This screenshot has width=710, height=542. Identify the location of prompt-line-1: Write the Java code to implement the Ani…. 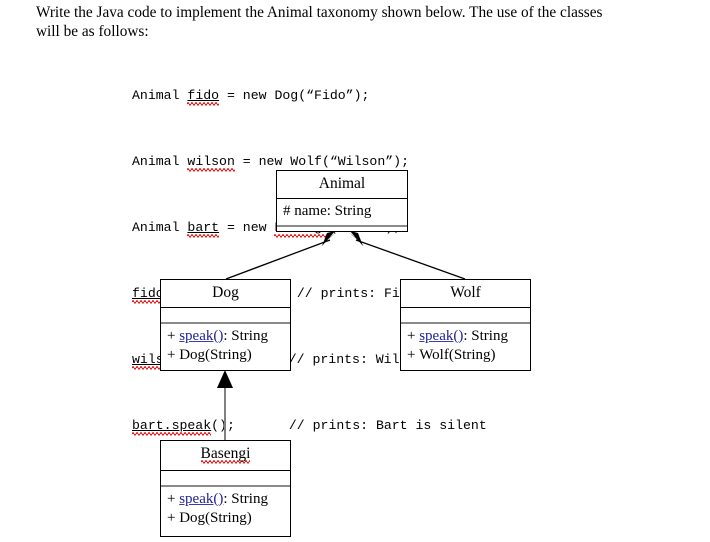
(319, 12).